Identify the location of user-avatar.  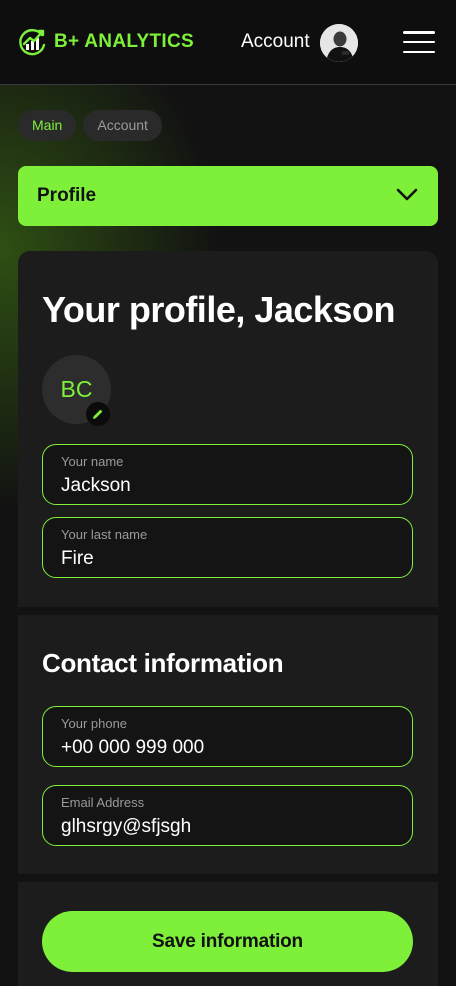
(339, 43).